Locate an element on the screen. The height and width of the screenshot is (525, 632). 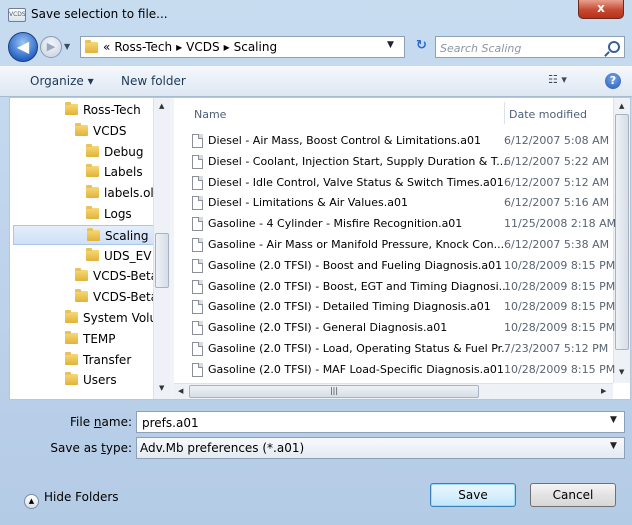
save-as-type-select: Adv.Mb preferences (*.a01) ▼ is located at coordinates (380, 448).